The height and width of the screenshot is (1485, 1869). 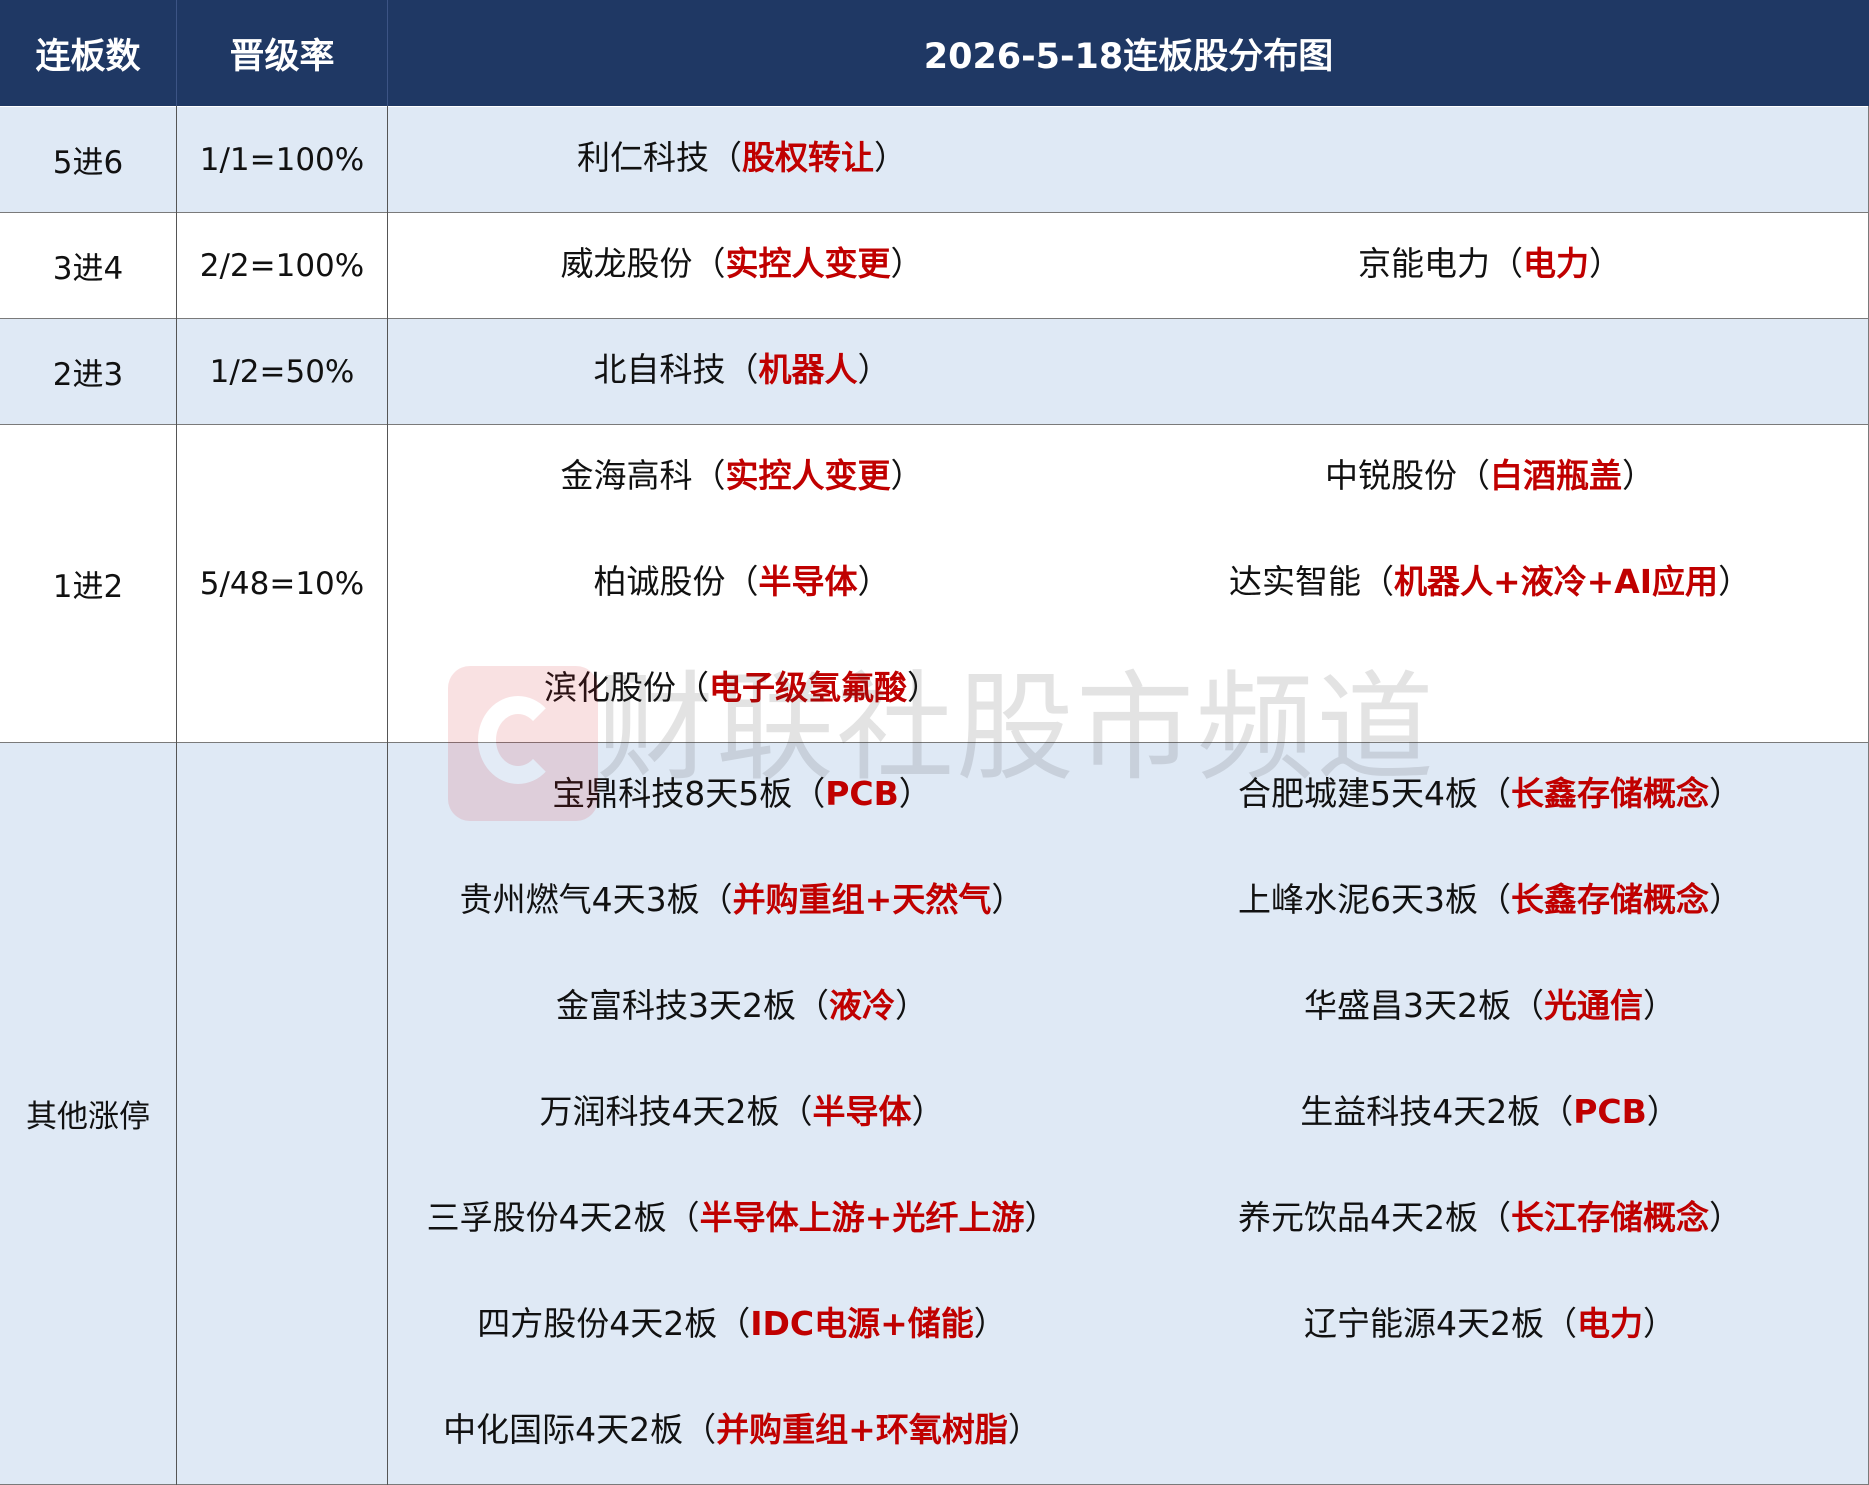 What do you see at coordinates (88, 1117) in the screenshot?
I see `board-count-cell: 其他涨停` at bounding box center [88, 1117].